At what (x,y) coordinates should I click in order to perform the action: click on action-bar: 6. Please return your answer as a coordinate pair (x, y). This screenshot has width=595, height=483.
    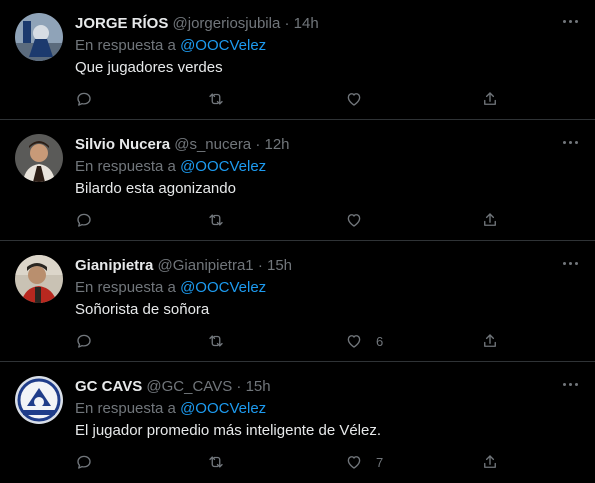
    Looking at the image, I should click on (295, 341).